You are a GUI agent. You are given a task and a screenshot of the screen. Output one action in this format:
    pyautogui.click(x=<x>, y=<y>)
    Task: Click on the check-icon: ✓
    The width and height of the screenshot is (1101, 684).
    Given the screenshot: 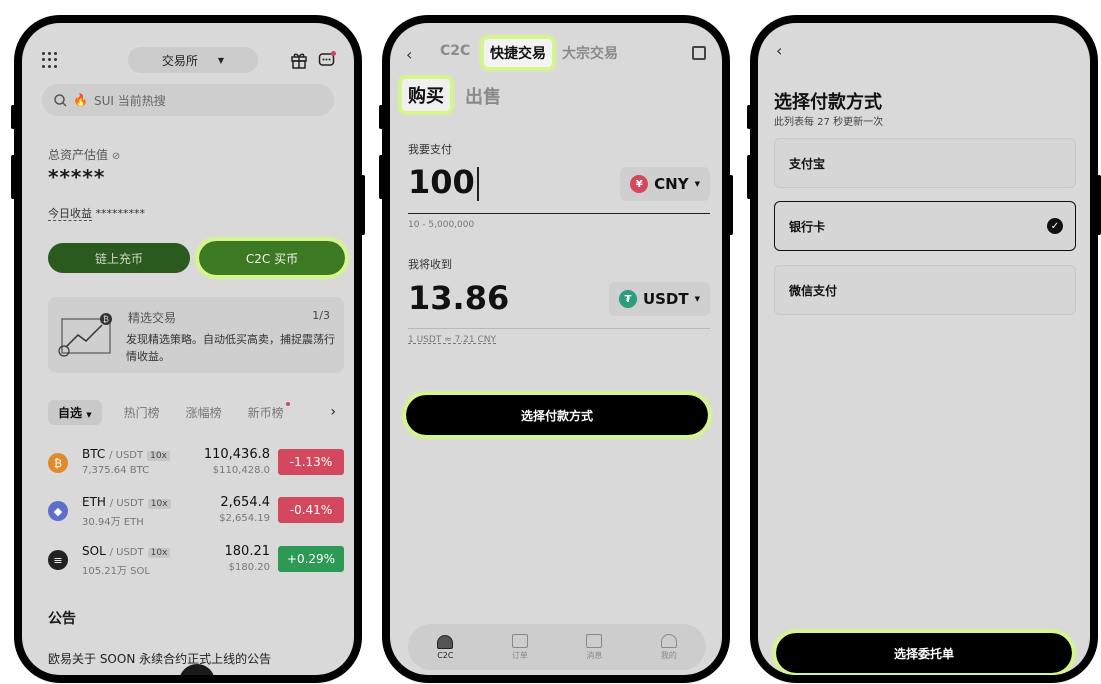 What is the action you would take?
    pyautogui.click(x=1055, y=226)
    